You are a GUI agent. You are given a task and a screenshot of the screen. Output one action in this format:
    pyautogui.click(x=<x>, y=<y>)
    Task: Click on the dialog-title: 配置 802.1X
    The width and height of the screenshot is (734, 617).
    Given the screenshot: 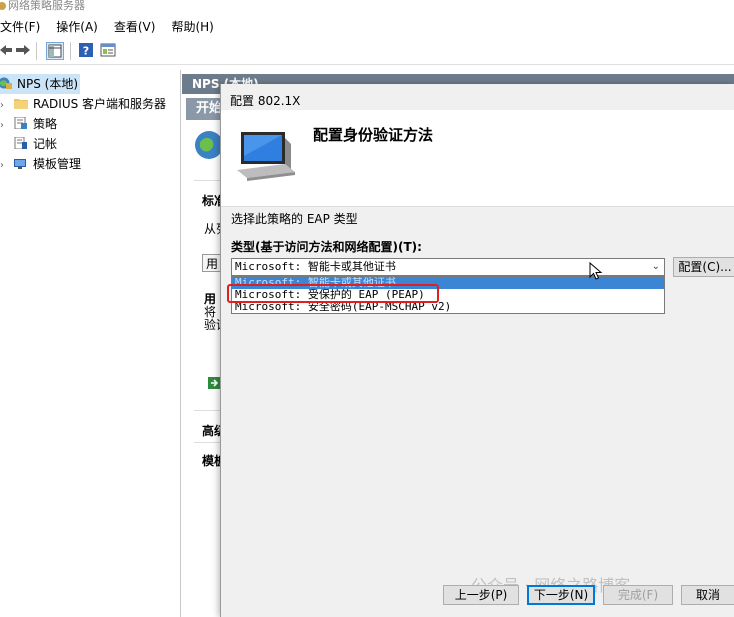 What is the action you would take?
    pyautogui.click(x=265, y=101)
    